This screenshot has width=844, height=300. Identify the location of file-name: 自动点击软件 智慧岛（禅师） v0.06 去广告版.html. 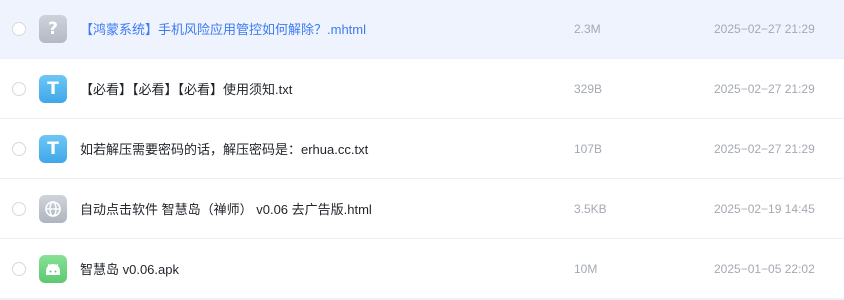
(226, 209).